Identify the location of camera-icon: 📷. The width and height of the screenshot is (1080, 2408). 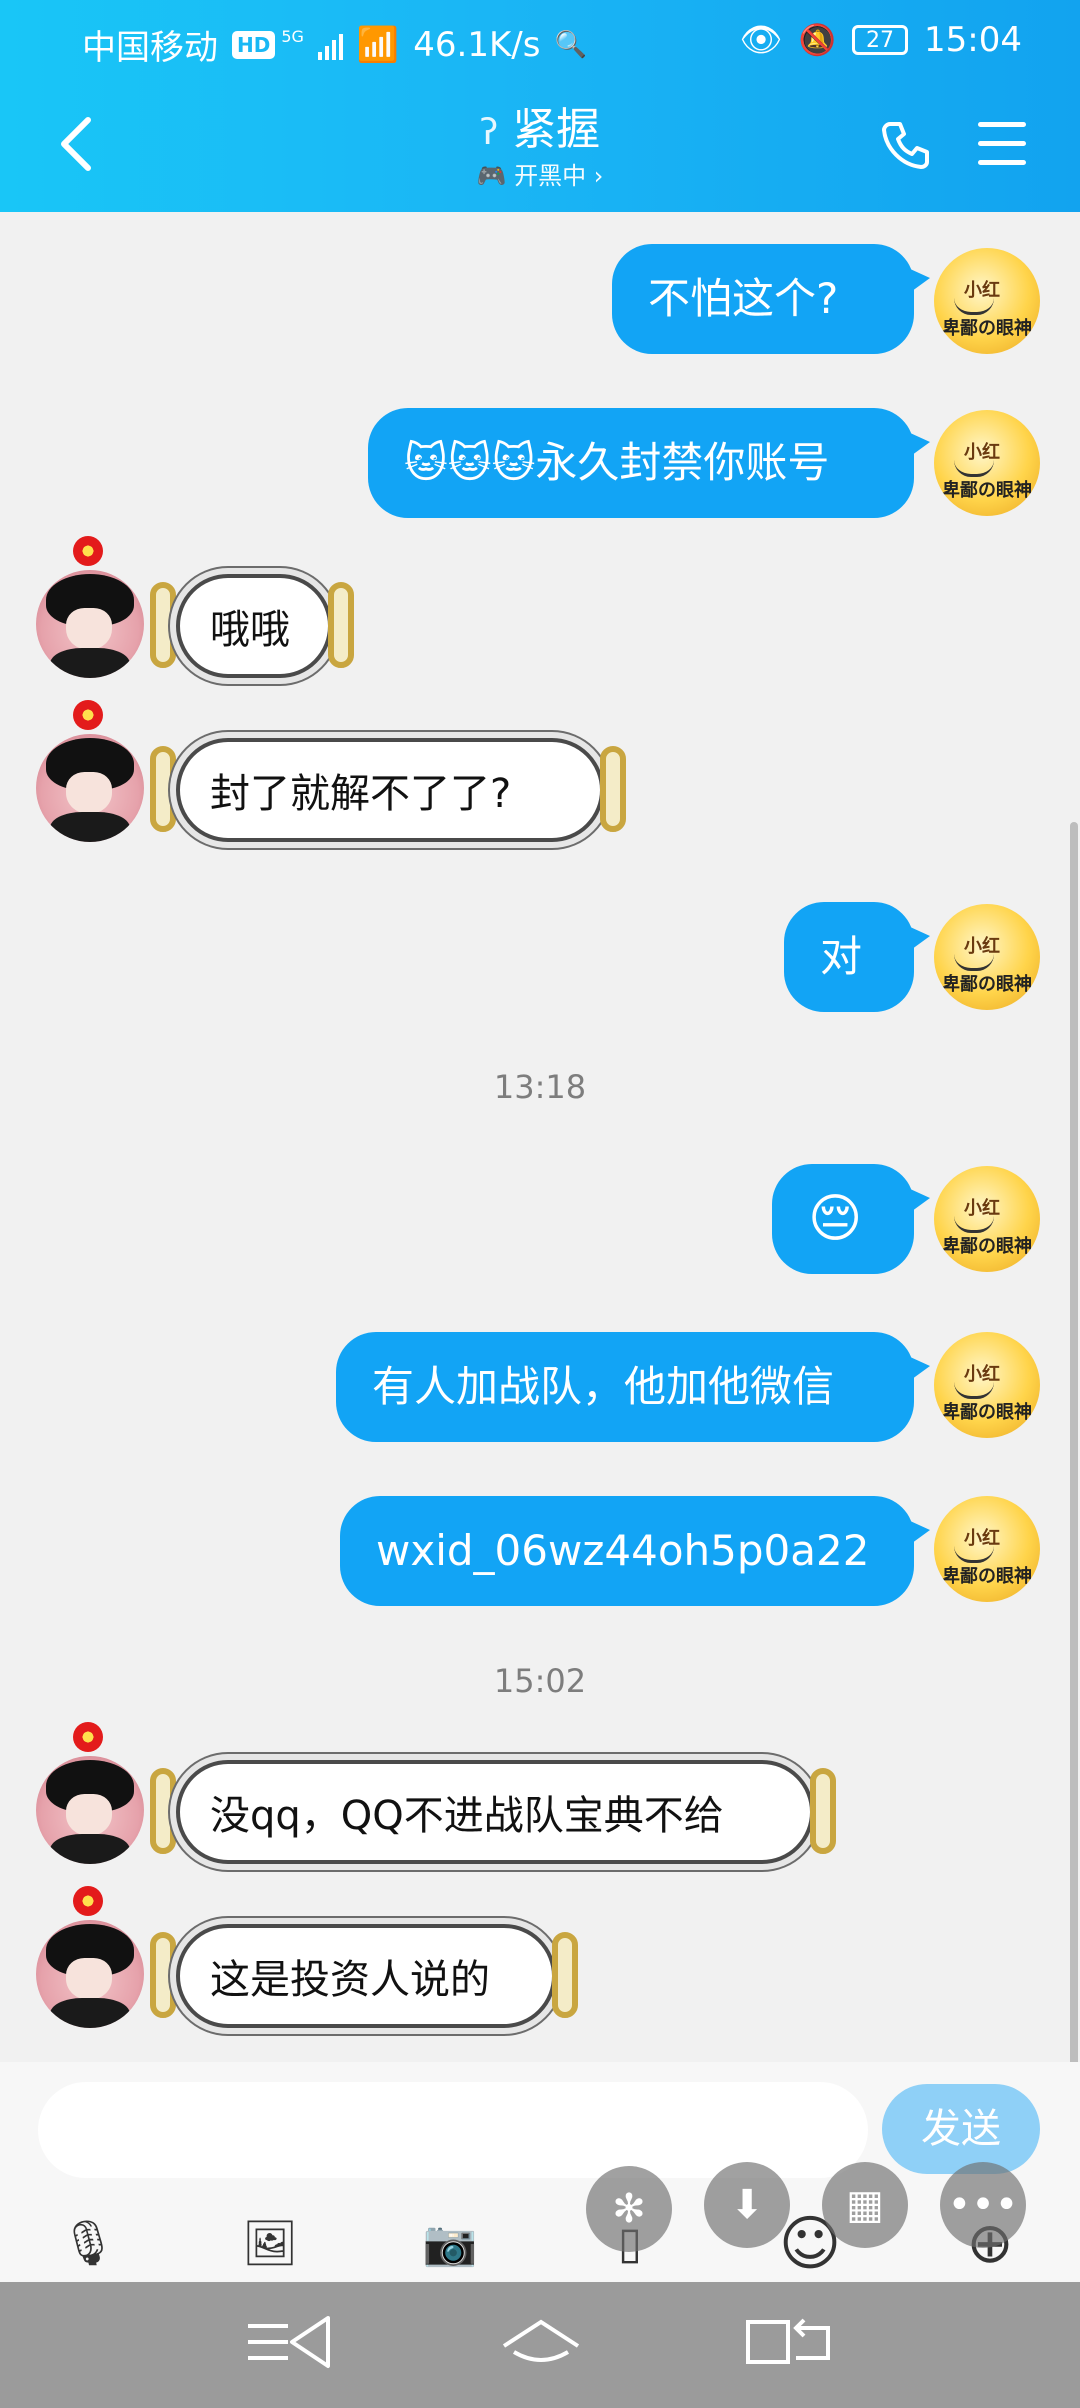
(450, 2244).